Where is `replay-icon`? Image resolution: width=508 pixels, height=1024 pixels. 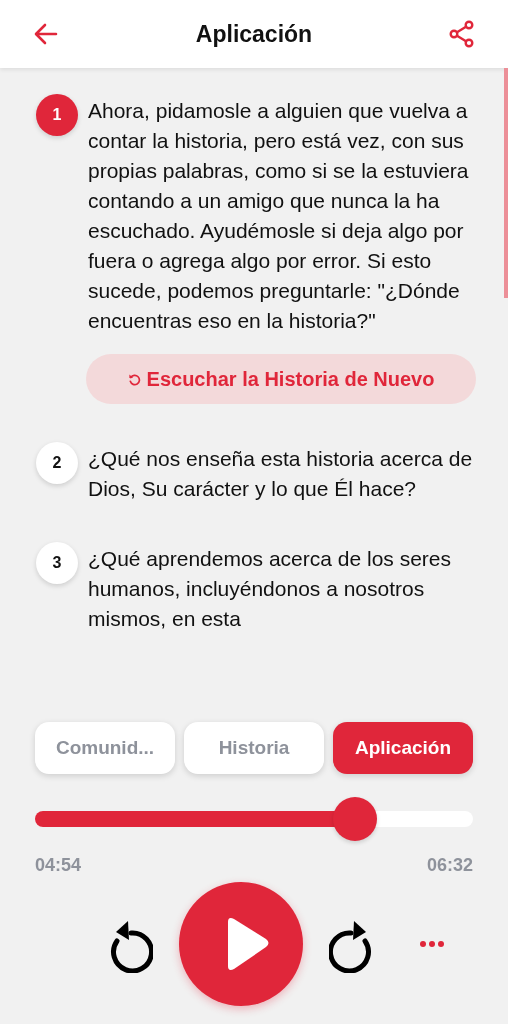 replay-icon is located at coordinates (134, 379).